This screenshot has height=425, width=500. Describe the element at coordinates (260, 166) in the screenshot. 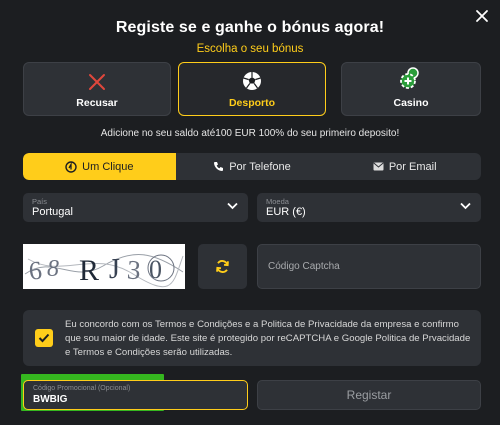

I see `tab-label: Por Telefone` at that location.